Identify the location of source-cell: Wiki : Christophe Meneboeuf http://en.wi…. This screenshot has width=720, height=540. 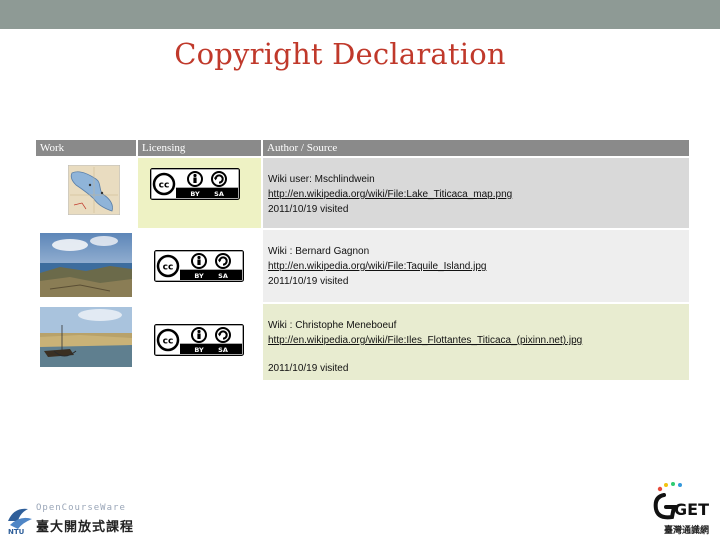
(475, 341).